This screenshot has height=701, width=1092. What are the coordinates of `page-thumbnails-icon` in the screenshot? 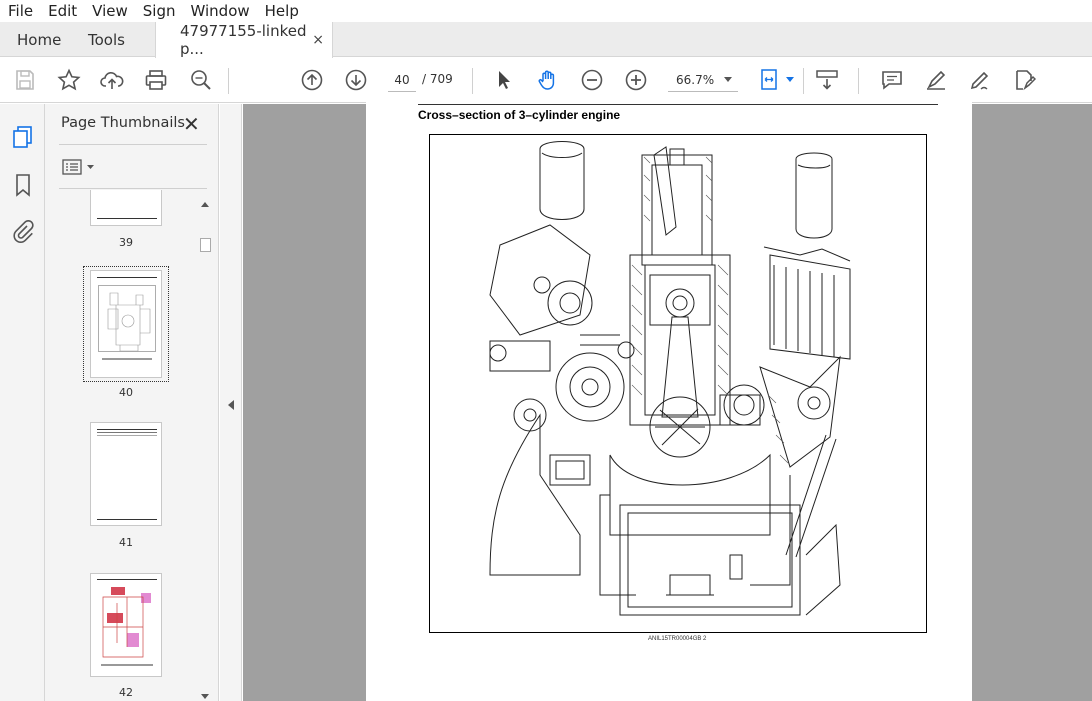 It's located at (23, 137).